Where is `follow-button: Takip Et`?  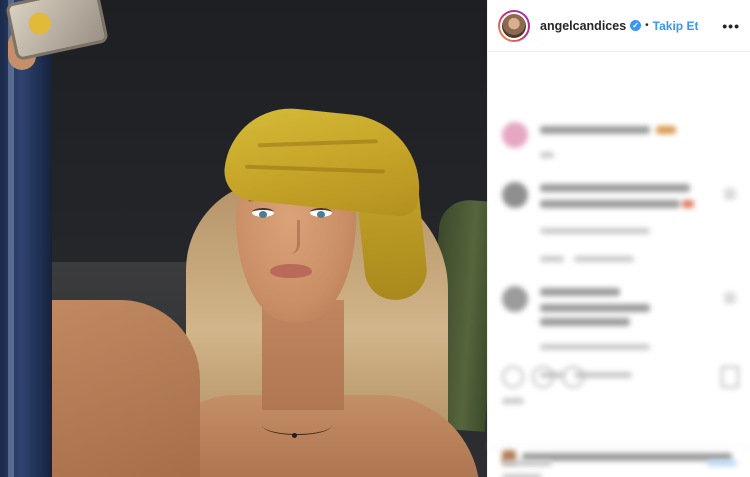
follow-button: Takip Et is located at coordinates (676, 26).